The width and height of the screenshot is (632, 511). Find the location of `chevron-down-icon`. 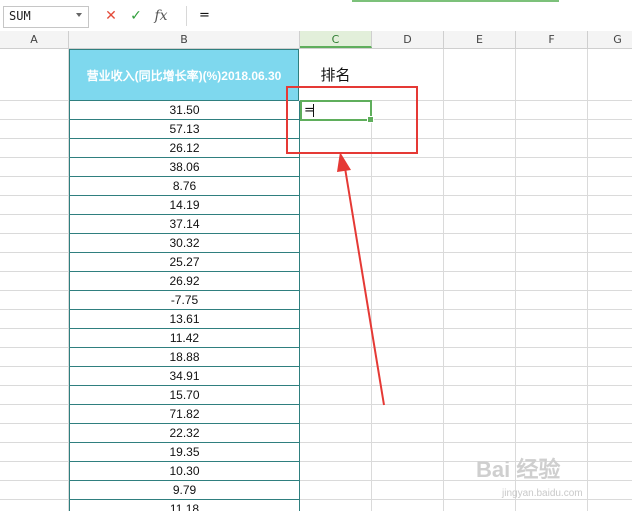

chevron-down-icon is located at coordinates (79, 15).